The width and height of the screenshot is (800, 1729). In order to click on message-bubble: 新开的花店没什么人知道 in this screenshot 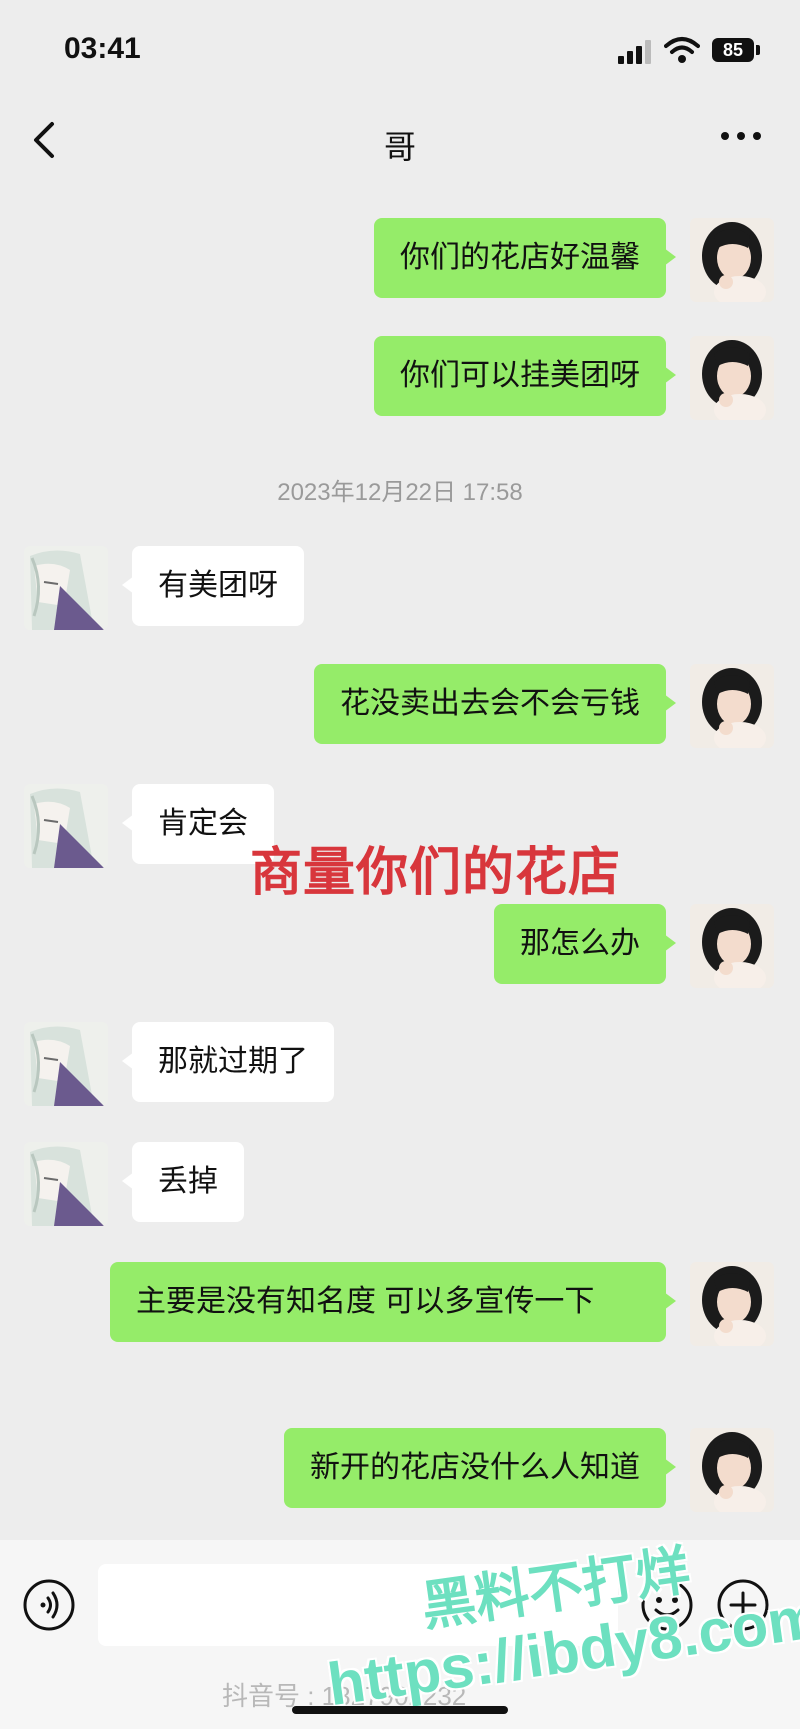, I will do `click(480, 1468)`.